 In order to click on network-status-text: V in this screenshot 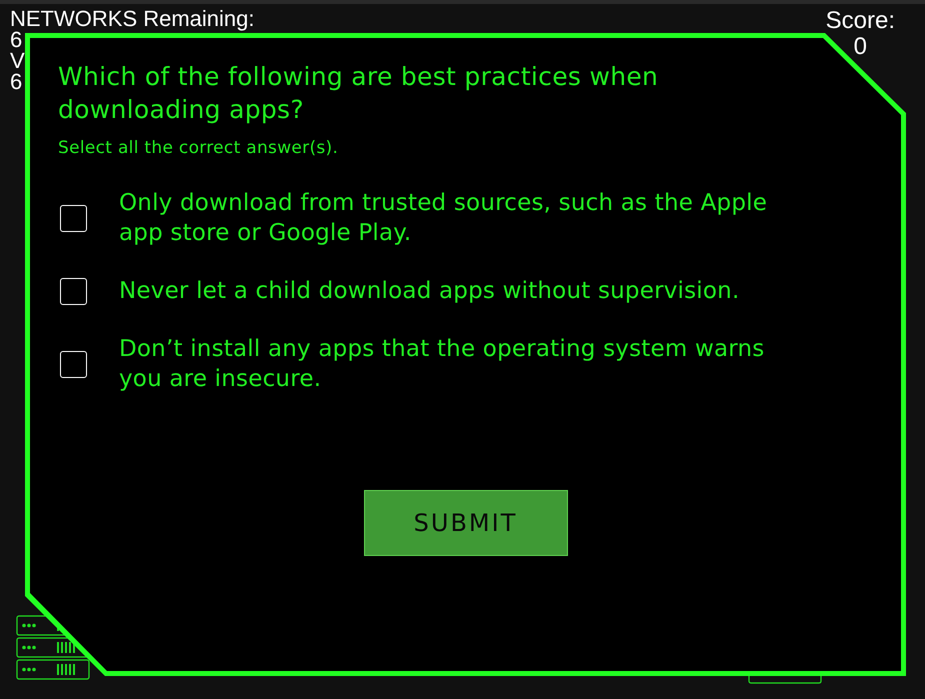, I will do `click(17, 60)`.